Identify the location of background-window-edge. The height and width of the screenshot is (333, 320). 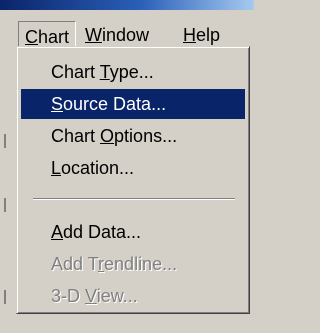
(8, 189).